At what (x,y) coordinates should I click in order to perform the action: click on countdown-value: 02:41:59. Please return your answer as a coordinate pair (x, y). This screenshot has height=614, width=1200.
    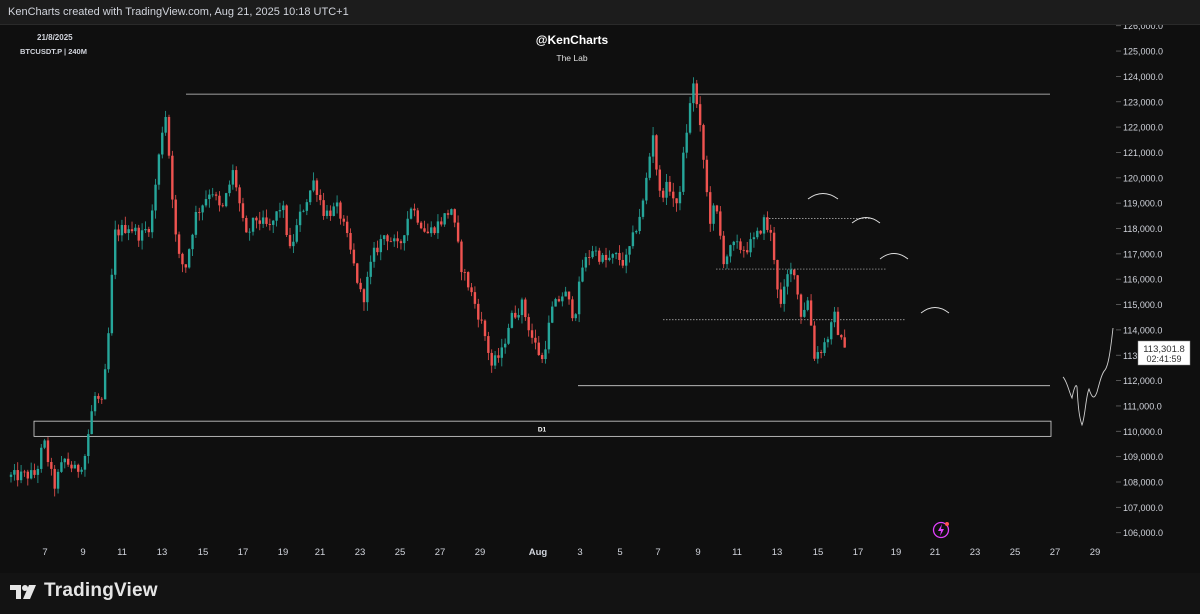
    Looking at the image, I should click on (1163, 359).